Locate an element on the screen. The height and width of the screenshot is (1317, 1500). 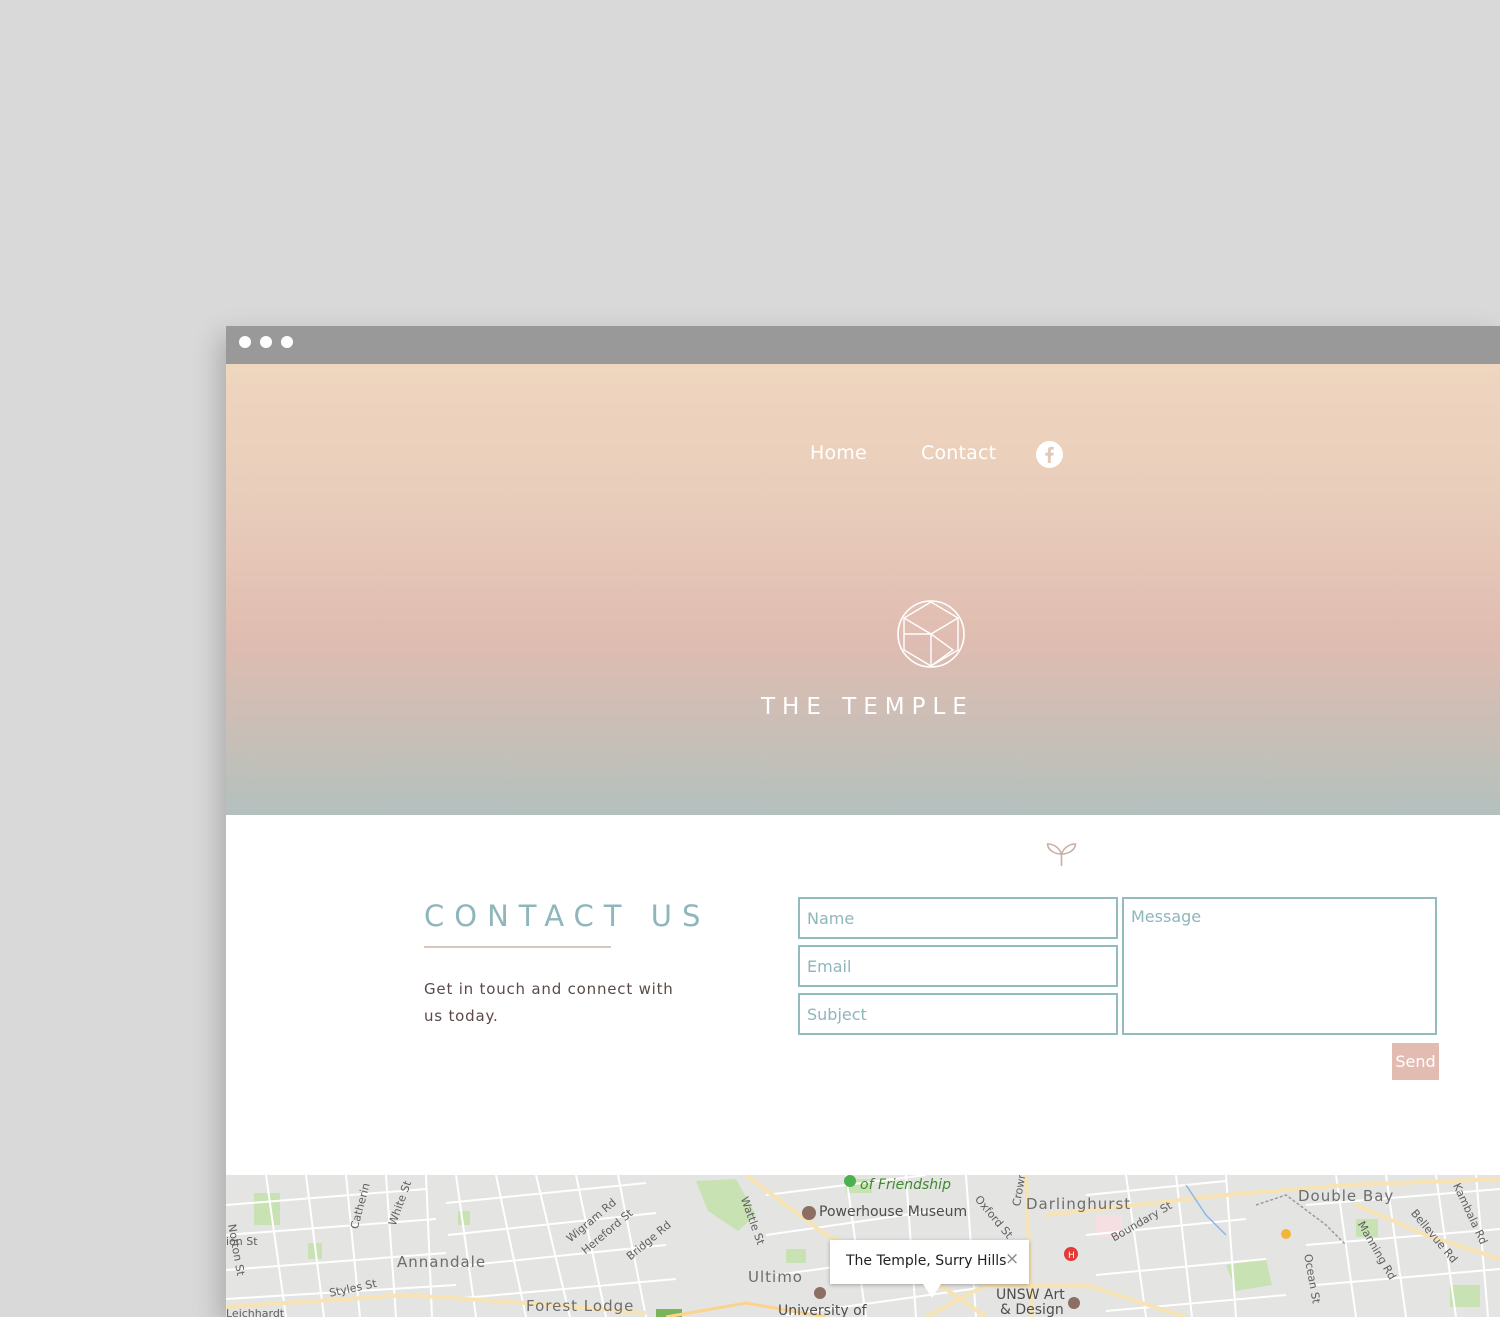
window-dot-close is located at coordinates (245, 342).